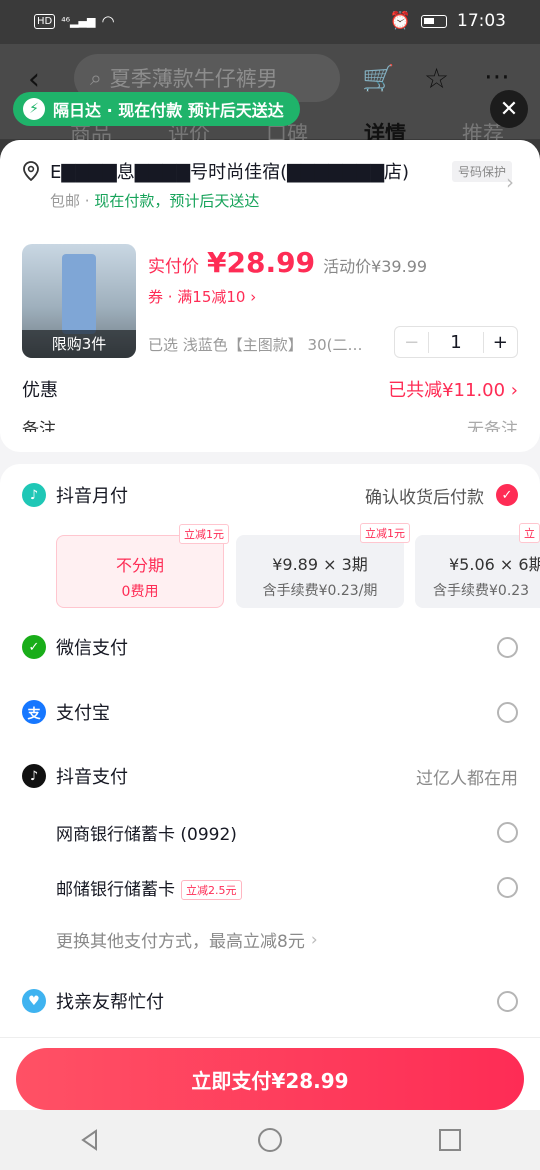 The image size is (540, 1170). I want to click on bank-card-option-2: 邮储银行储蓄卡 立减2.5元, so click(287, 887).